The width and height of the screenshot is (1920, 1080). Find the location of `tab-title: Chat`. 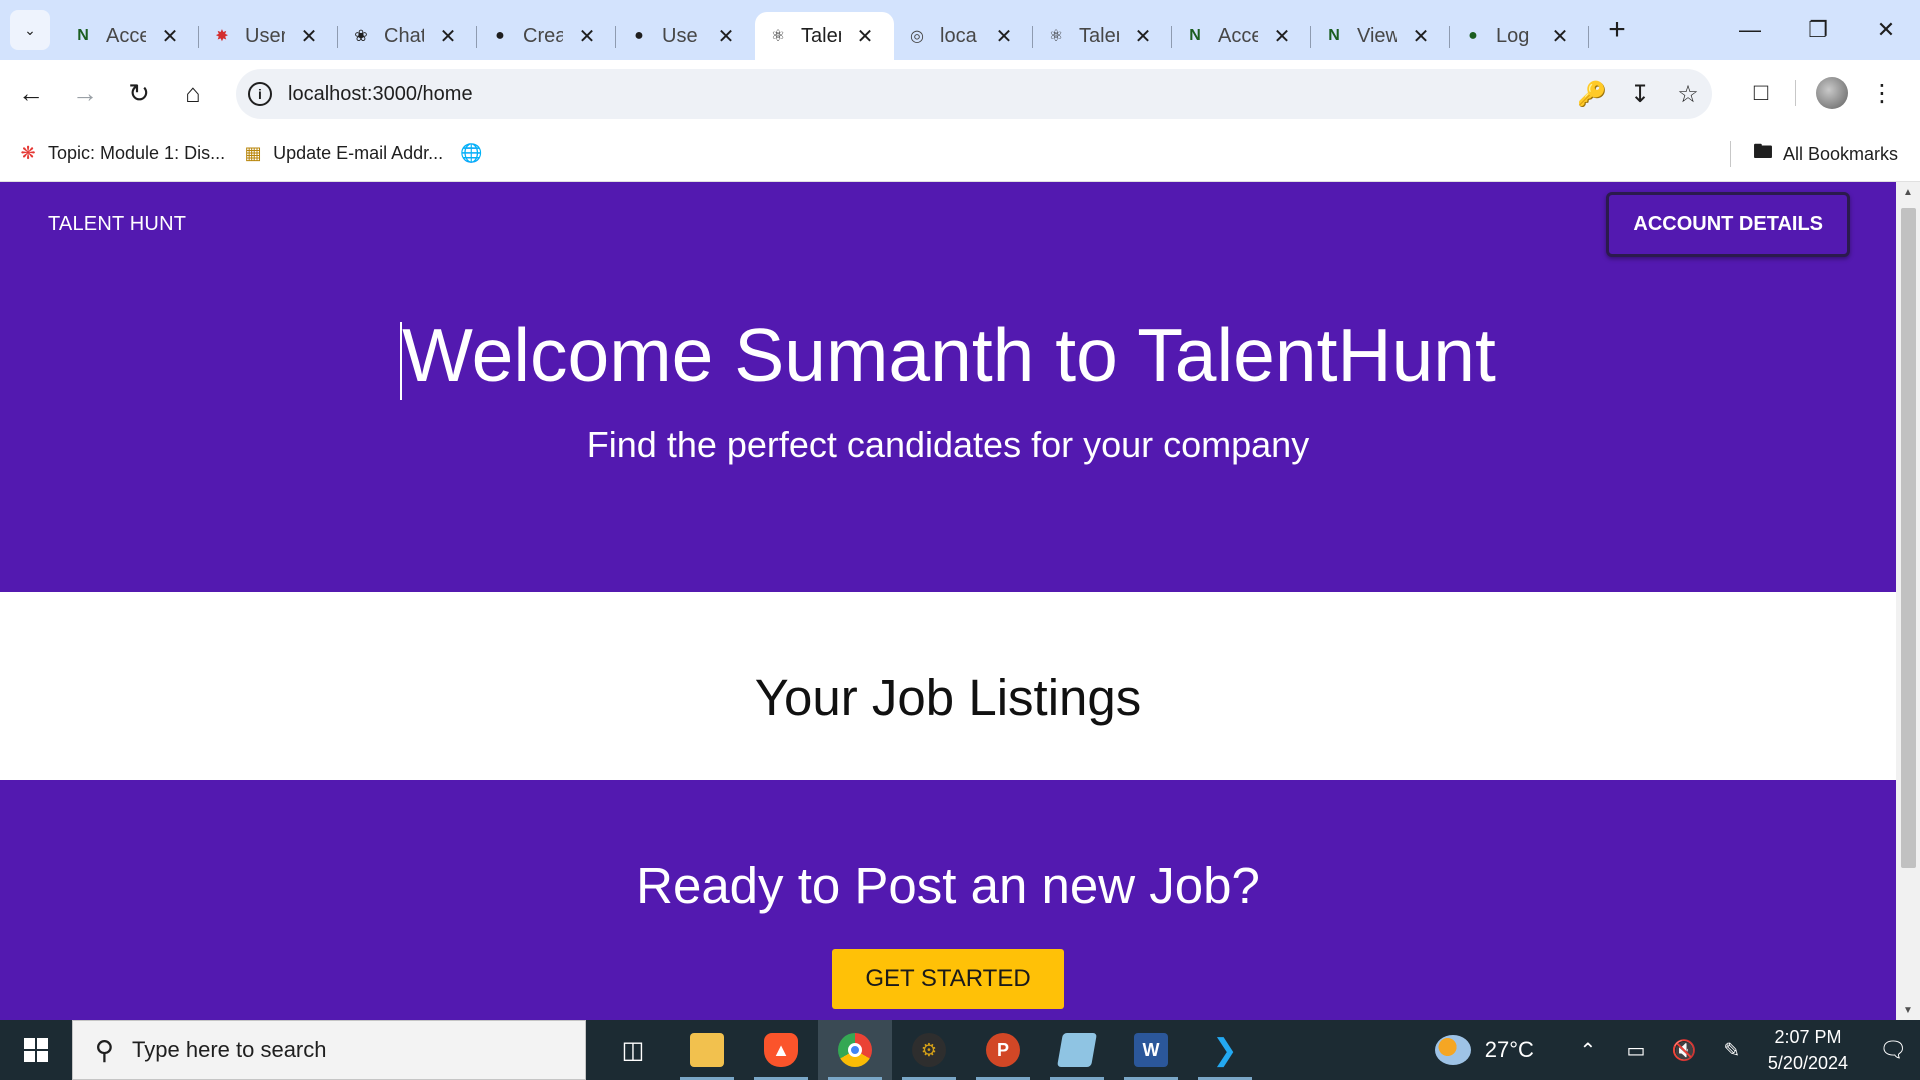

tab-title: Chat is located at coordinates (404, 35).